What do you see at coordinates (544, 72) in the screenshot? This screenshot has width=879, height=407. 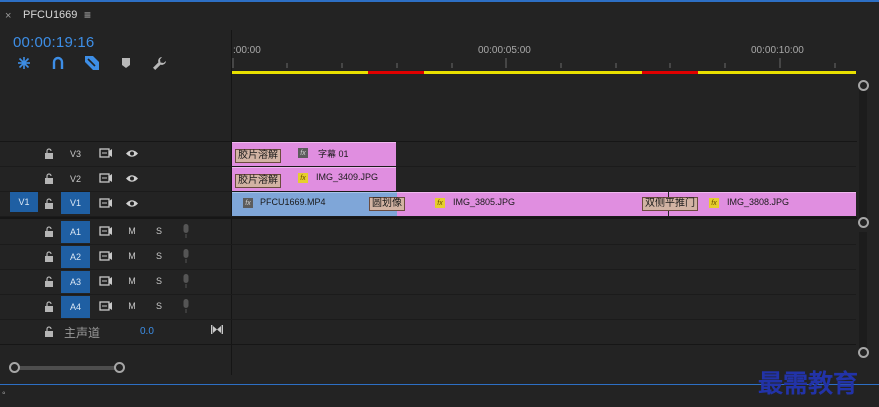 I see `work-area-bar` at bounding box center [544, 72].